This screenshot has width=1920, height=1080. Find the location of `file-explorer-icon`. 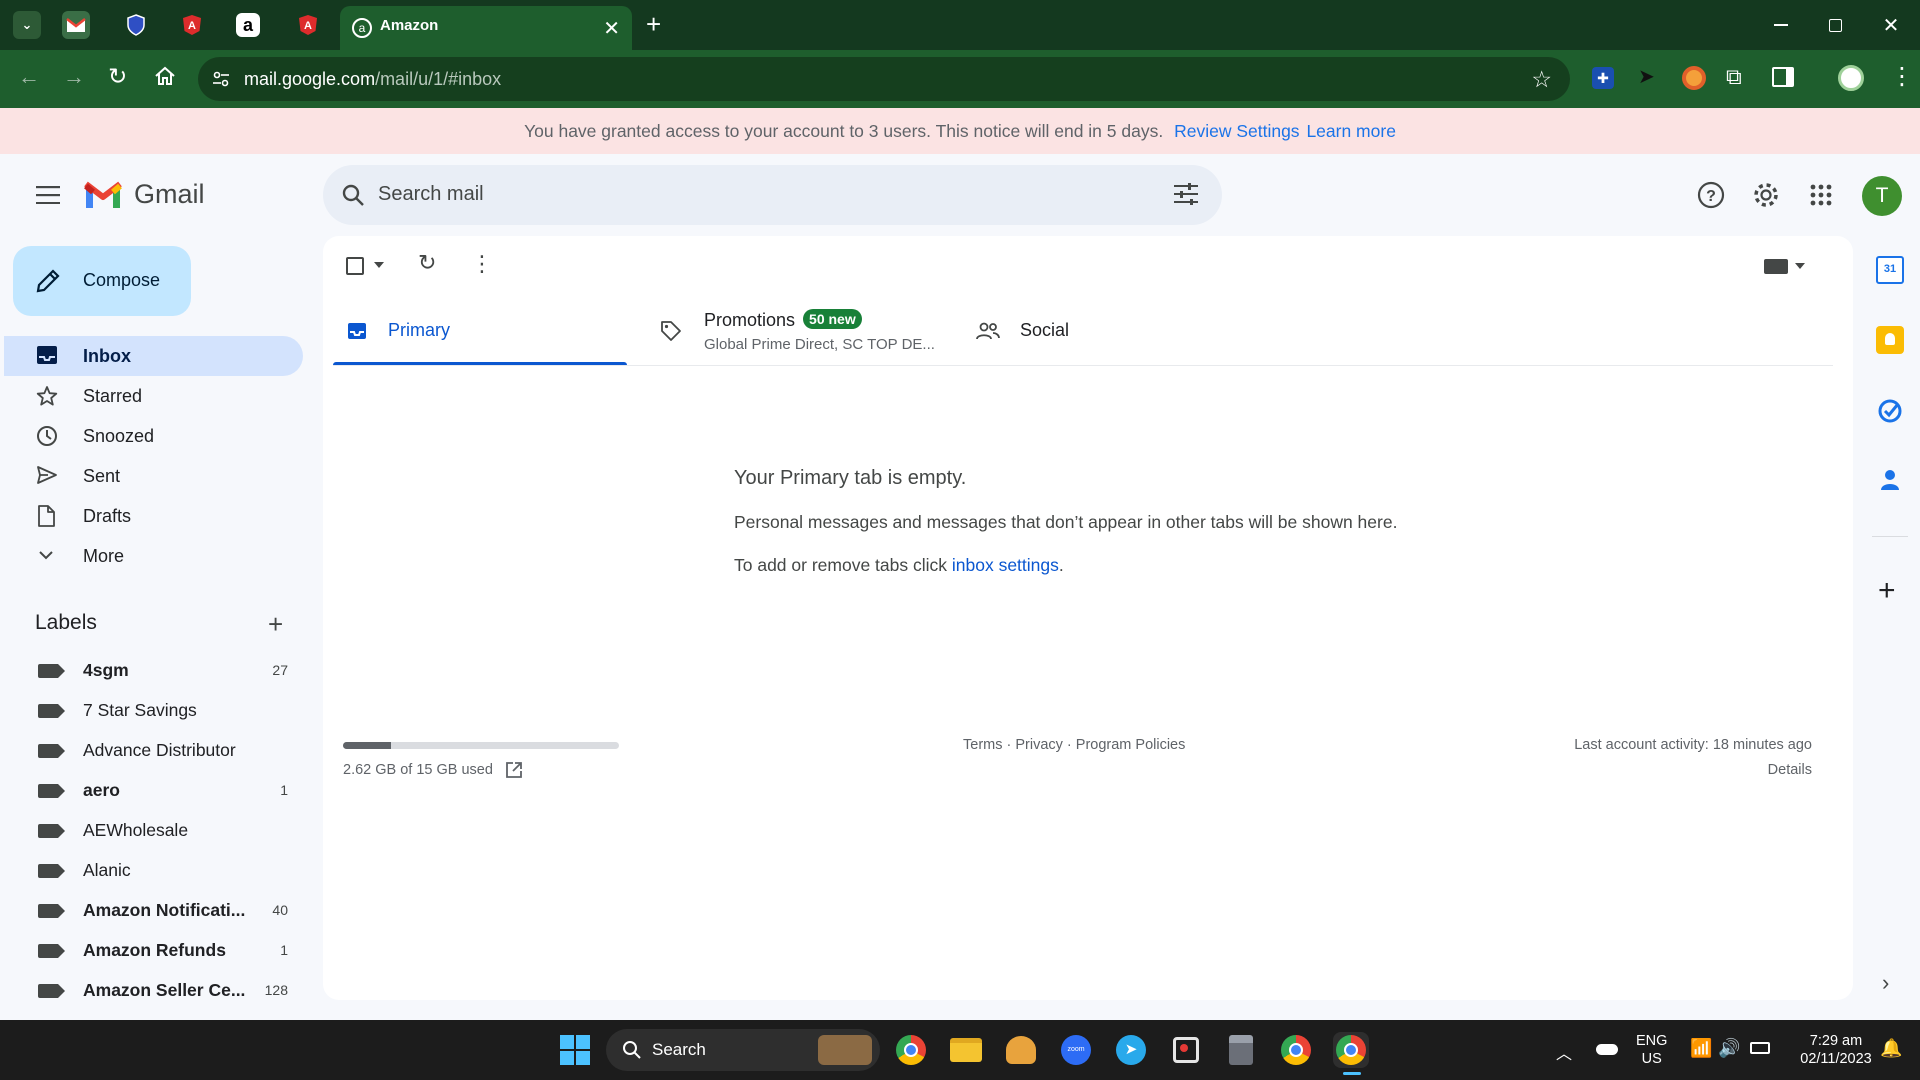

file-explorer-icon is located at coordinates (966, 1050).